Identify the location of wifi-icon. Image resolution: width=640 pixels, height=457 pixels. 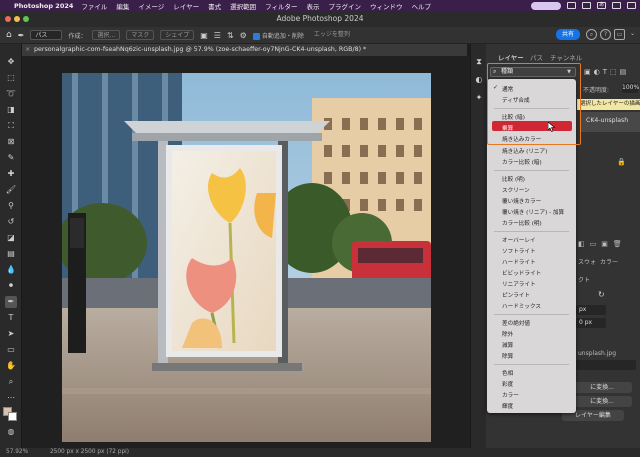
(616, 5).